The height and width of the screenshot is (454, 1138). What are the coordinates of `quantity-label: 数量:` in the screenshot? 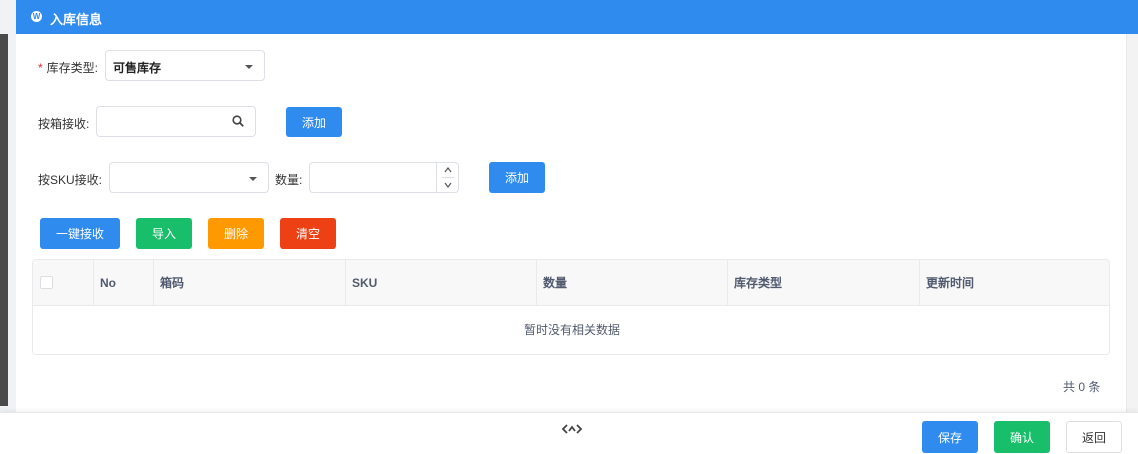 It's located at (289, 180).